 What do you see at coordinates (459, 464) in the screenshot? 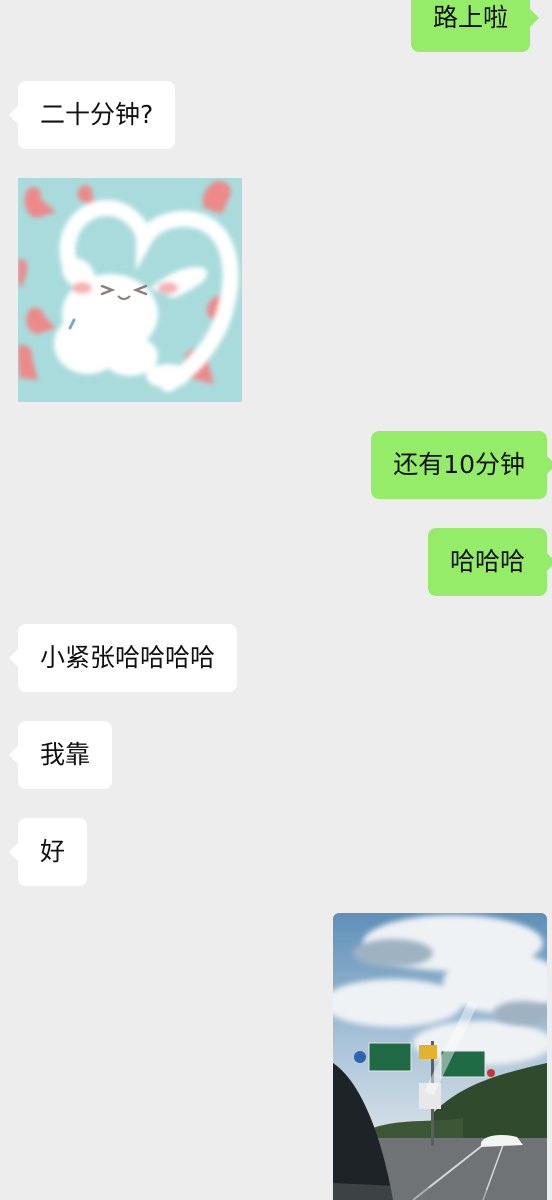
I see `message-text: 还有10分钟` at bounding box center [459, 464].